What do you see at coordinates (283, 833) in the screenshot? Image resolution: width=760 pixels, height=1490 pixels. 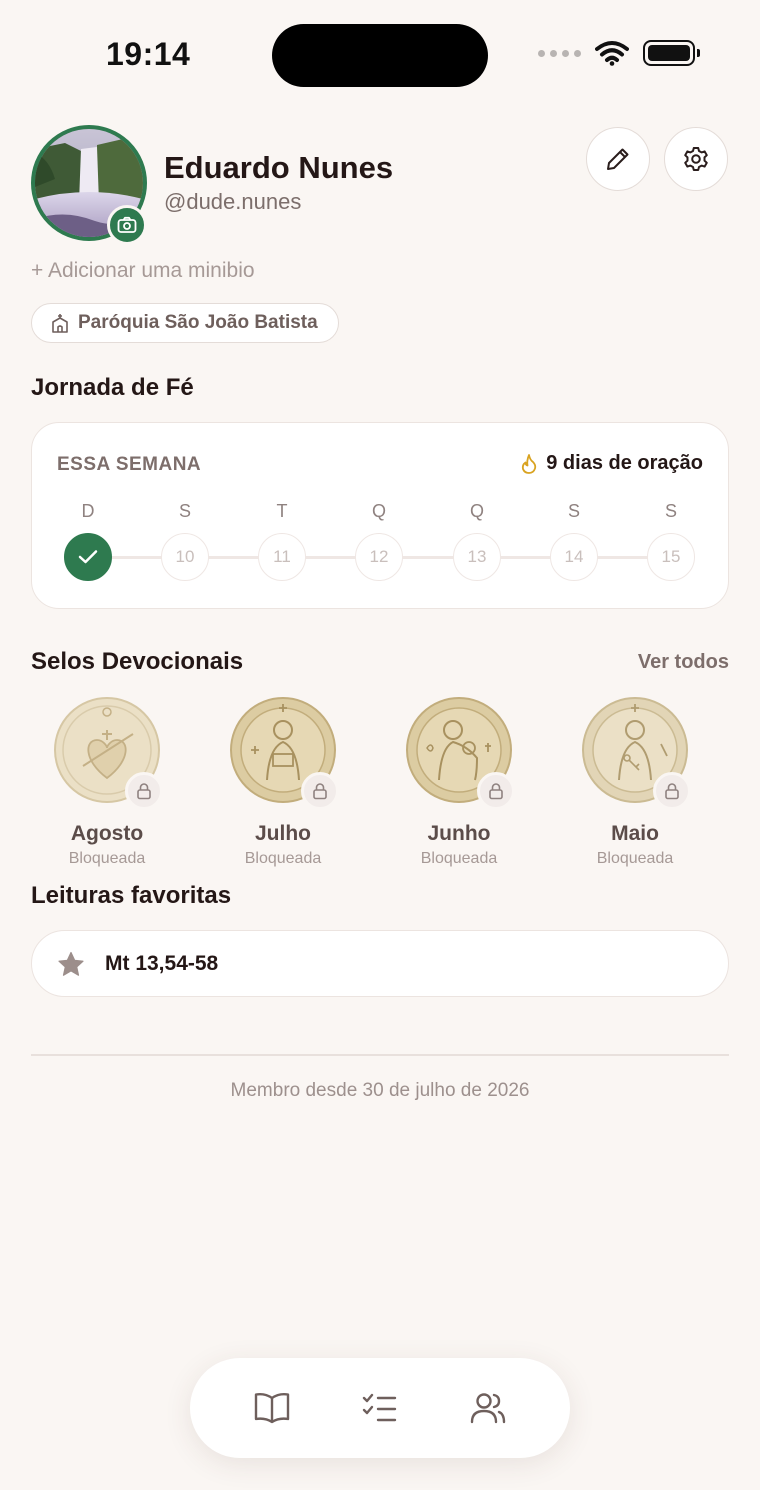 I see `seal-name: Julho` at bounding box center [283, 833].